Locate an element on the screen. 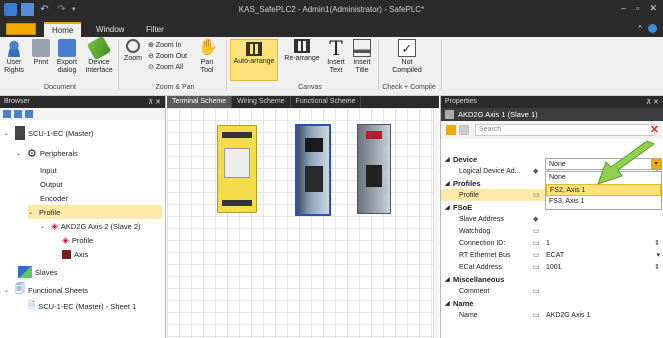 Image resolution: width=663 pixels, height=338 pixels. tab-filter: Filter is located at coordinates (155, 29).